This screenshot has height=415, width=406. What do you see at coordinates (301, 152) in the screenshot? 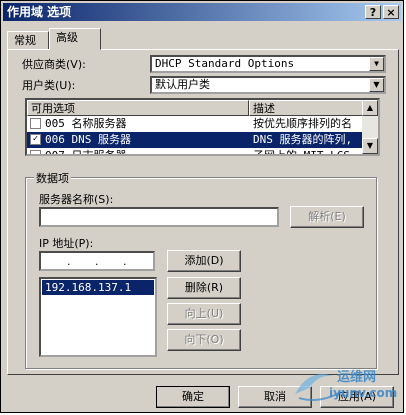
I see `option-desc: 子网上的 MIT_LCS` at bounding box center [301, 152].